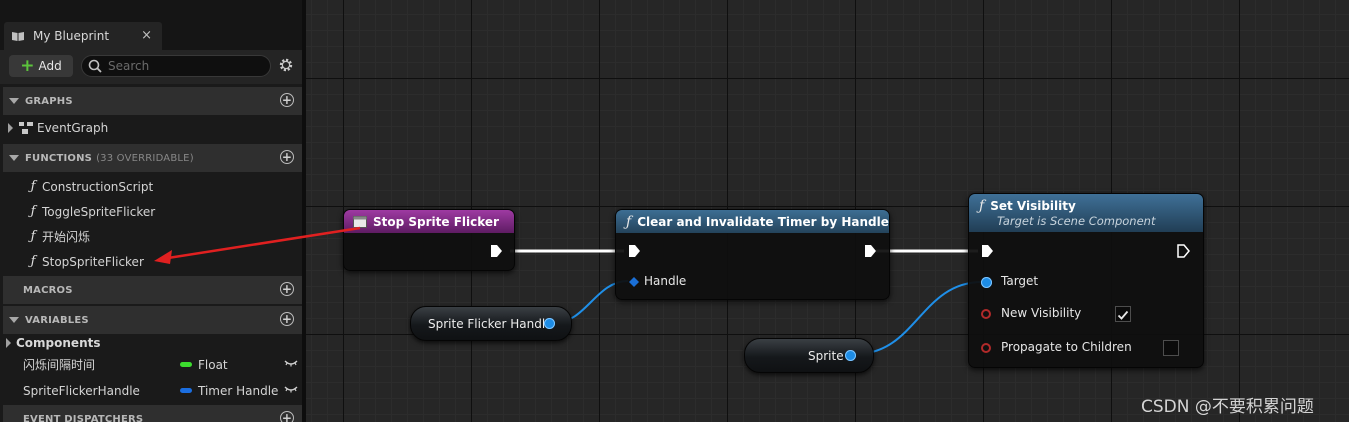 This screenshot has width=1349, height=422. Describe the element at coordinates (634, 282) in the screenshot. I see `struct-pin-icon` at that location.